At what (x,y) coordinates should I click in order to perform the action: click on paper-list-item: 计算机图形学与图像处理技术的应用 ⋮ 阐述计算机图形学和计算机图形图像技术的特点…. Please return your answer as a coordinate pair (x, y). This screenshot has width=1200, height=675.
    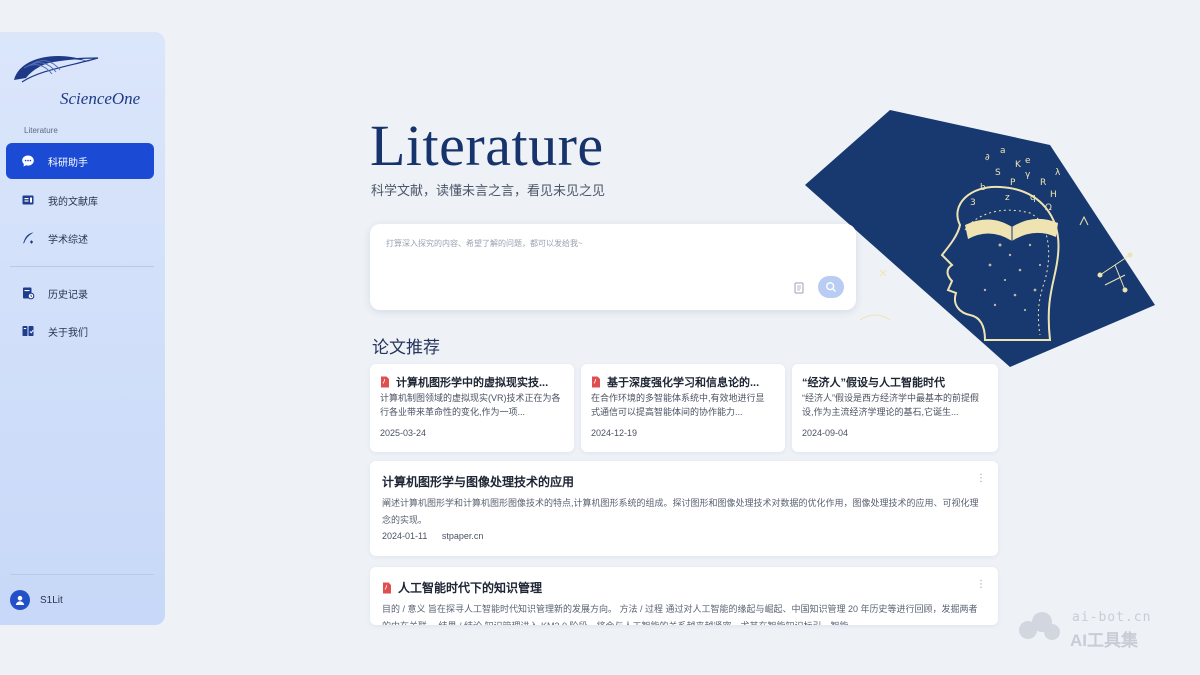
    Looking at the image, I should click on (684, 508).